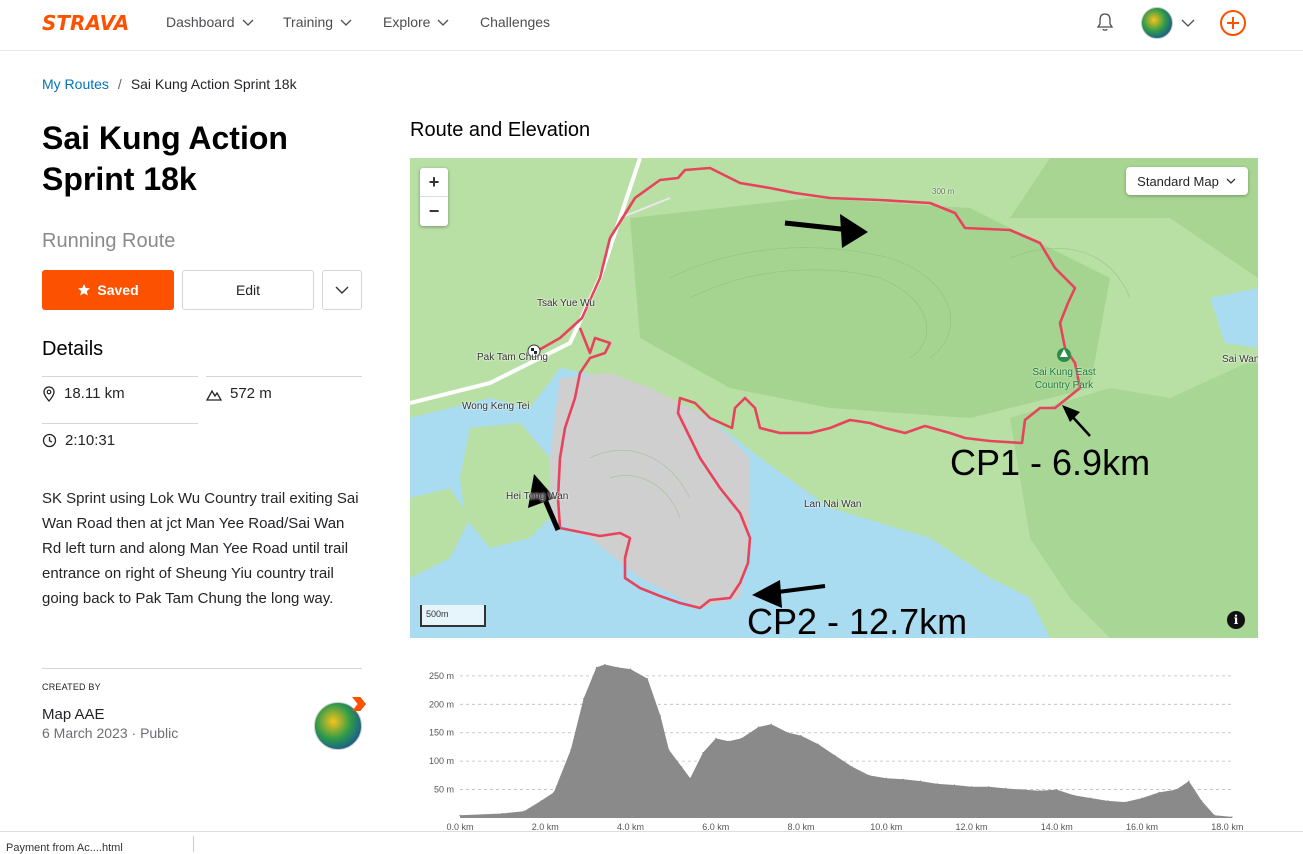 This screenshot has height=854, width=1303. Describe the element at coordinates (441, 704) in the screenshot. I see `y-tick-label: 200 m` at that location.